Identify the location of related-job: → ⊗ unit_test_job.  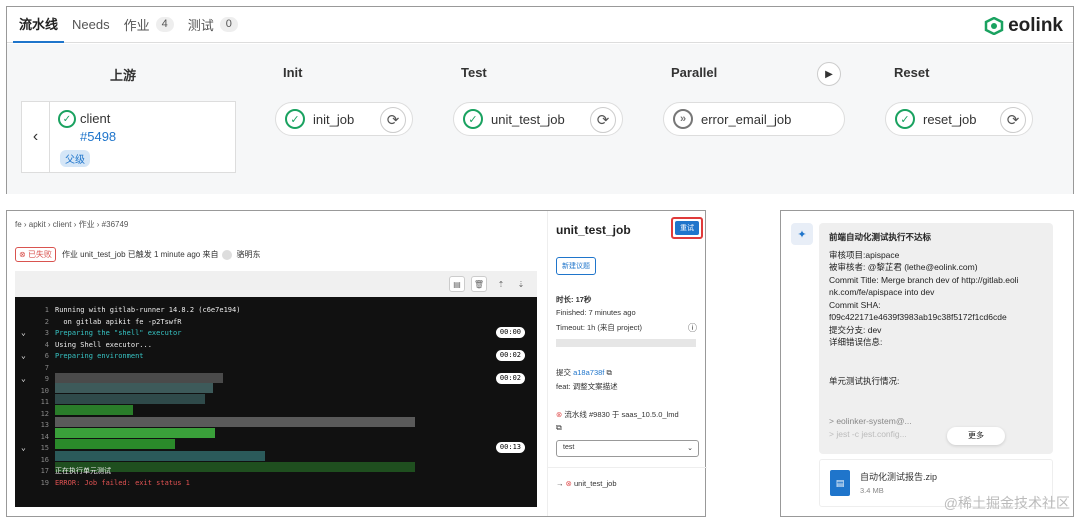
(586, 483).